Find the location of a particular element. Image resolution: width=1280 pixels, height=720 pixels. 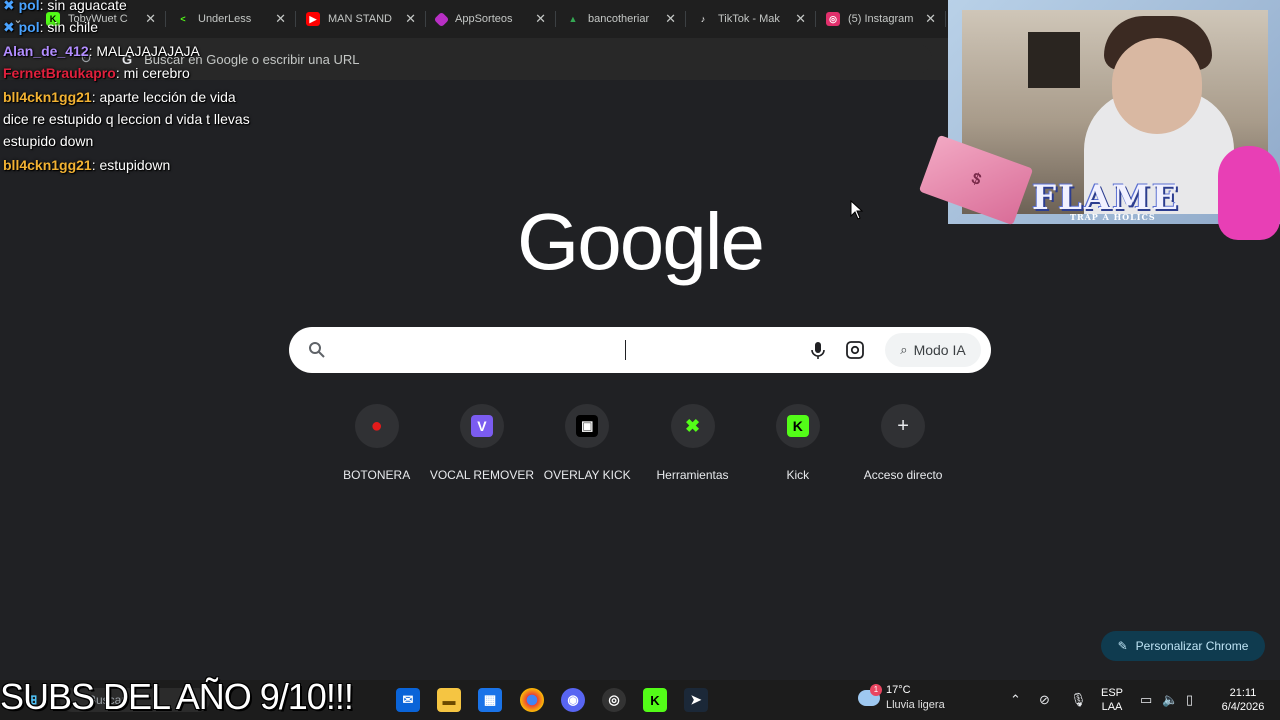

weather-temp: 17°C is located at coordinates (898, 690).